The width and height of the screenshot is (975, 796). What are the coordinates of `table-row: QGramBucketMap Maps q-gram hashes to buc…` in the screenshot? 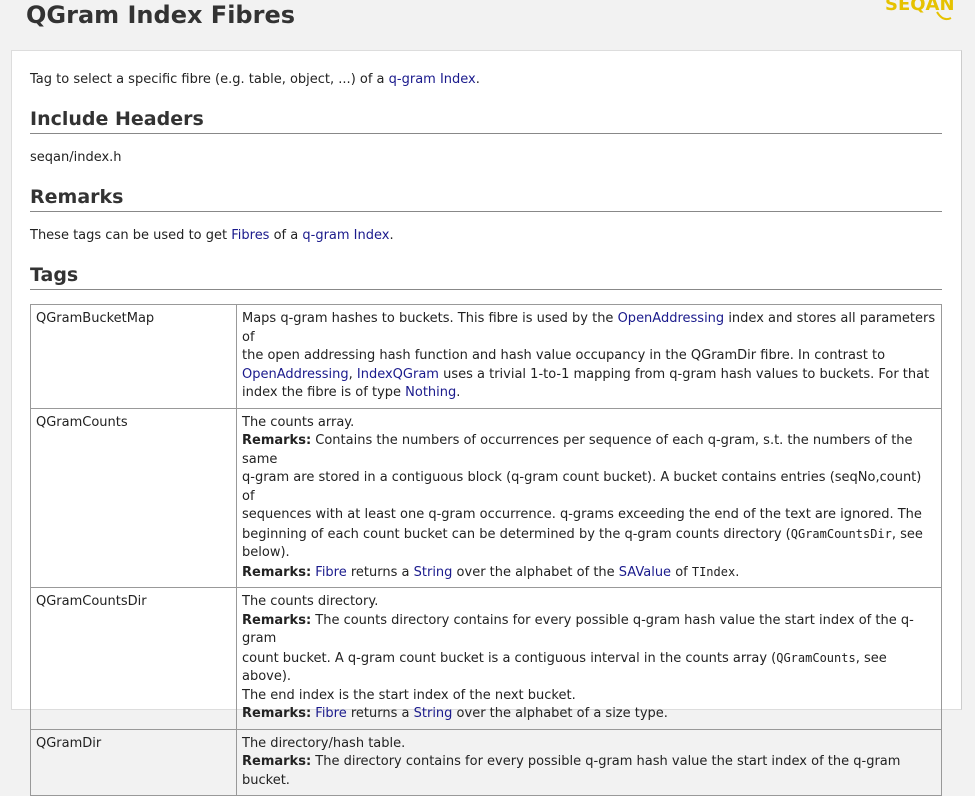 It's located at (486, 356).